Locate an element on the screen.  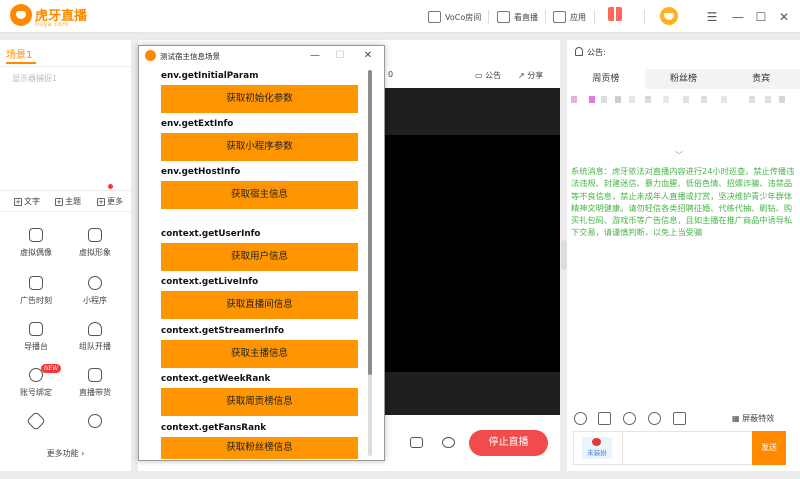
notice-button: ▭ 公告 is located at coordinates (488, 75).